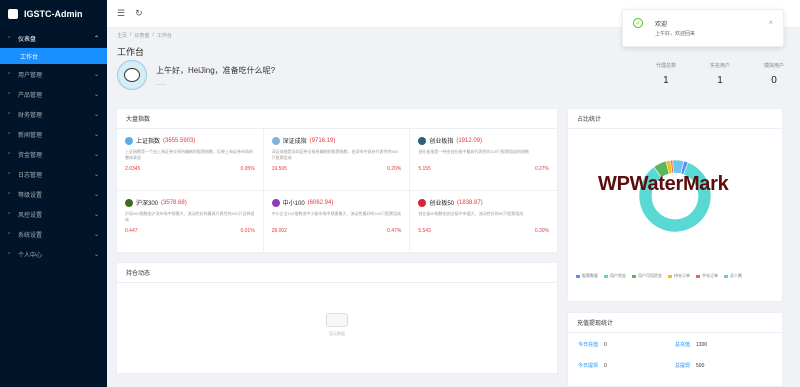  I want to click on legend-item: 用户资金, so click(615, 276).